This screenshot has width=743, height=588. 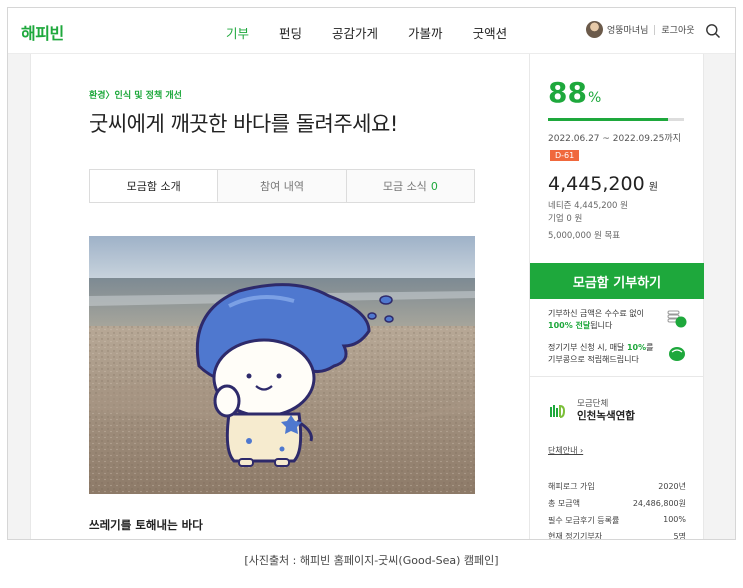 I want to click on stat-label: 현재 정기기부자, so click(x=575, y=536).